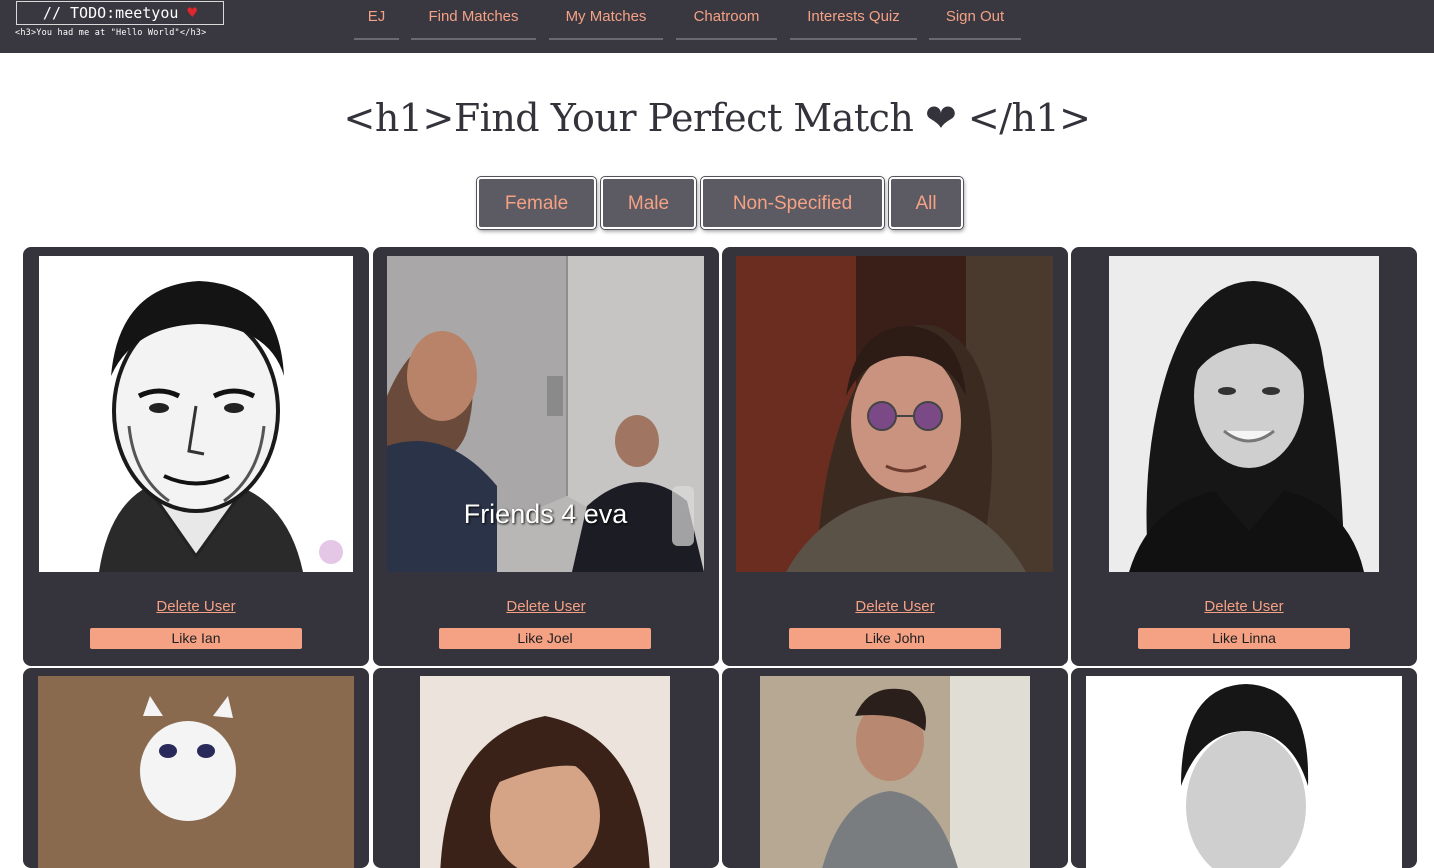 The height and width of the screenshot is (868, 1434). What do you see at coordinates (192, 12) in the screenshot?
I see `heart-icon: ♥` at bounding box center [192, 12].